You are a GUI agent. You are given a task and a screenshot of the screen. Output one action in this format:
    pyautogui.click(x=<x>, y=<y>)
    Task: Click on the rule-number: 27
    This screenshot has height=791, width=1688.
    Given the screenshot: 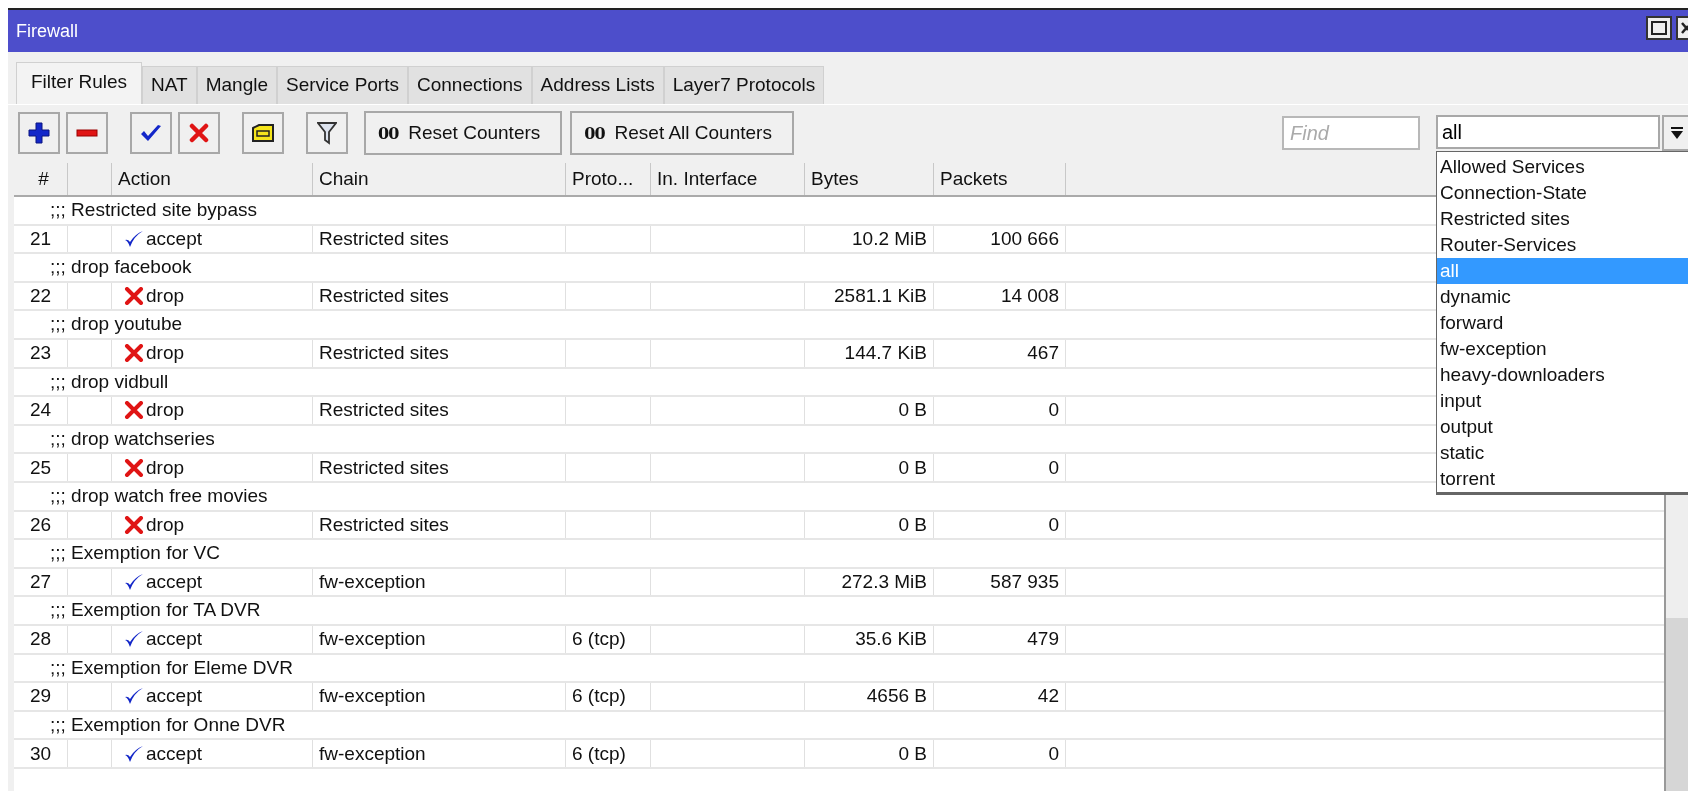 What is the action you would take?
    pyautogui.click(x=40, y=582)
    